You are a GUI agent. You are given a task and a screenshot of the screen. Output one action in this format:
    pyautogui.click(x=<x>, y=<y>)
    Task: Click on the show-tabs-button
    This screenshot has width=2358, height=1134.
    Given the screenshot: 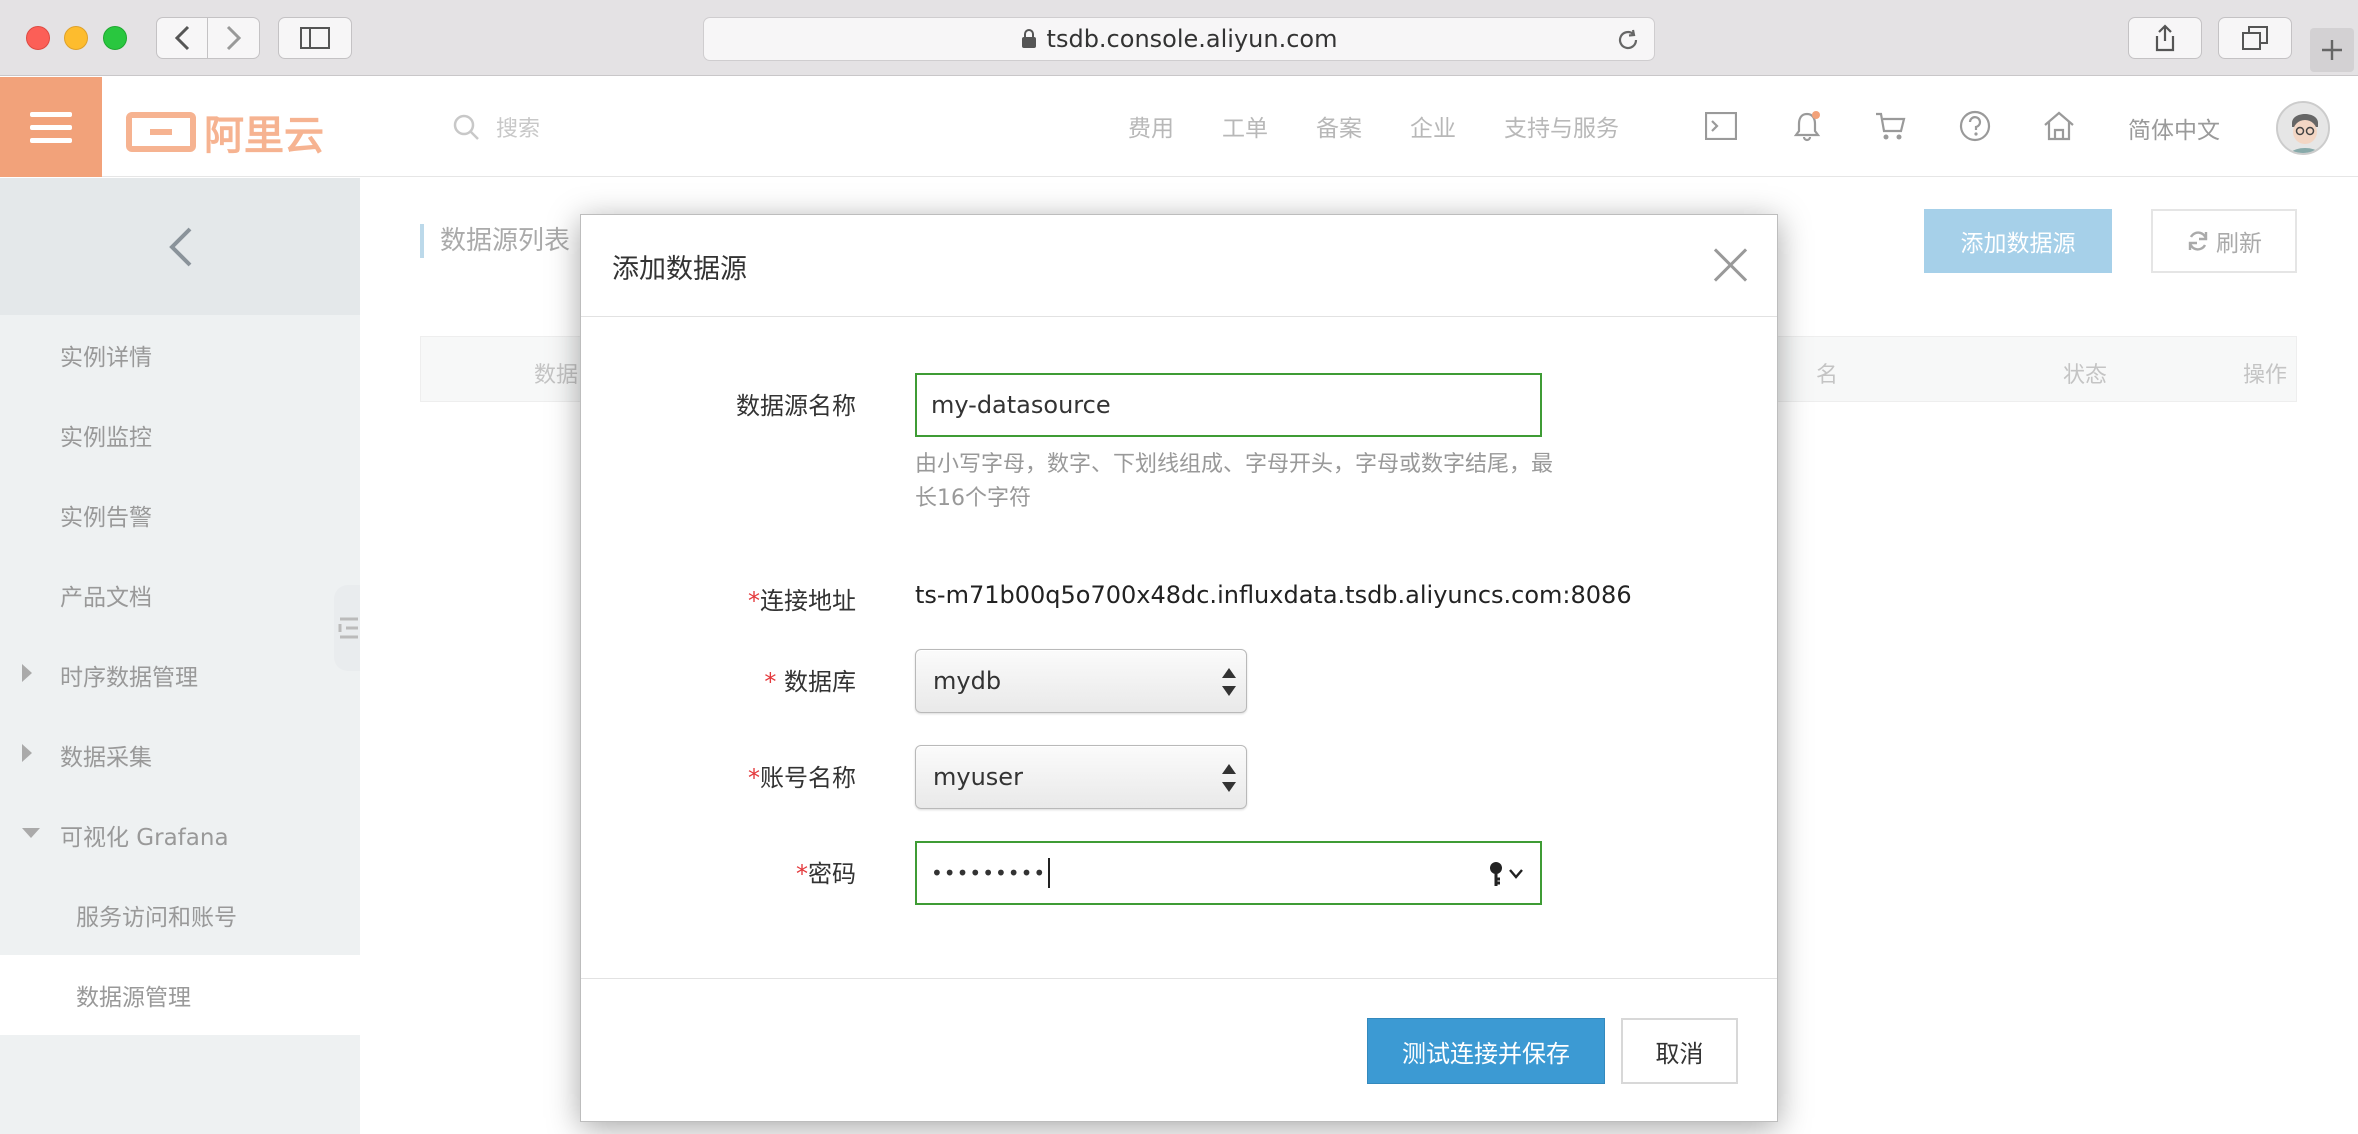 What is the action you would take?
    pyautogui.click(x=2255, y=38)
    